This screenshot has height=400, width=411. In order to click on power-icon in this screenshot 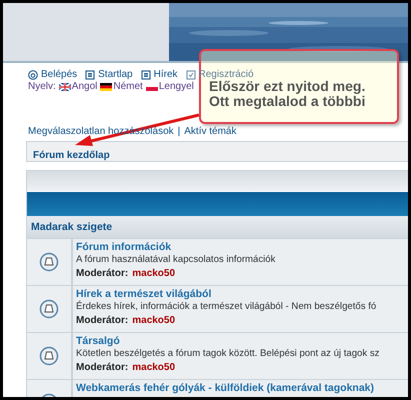, I will do `click(33, 75)`.